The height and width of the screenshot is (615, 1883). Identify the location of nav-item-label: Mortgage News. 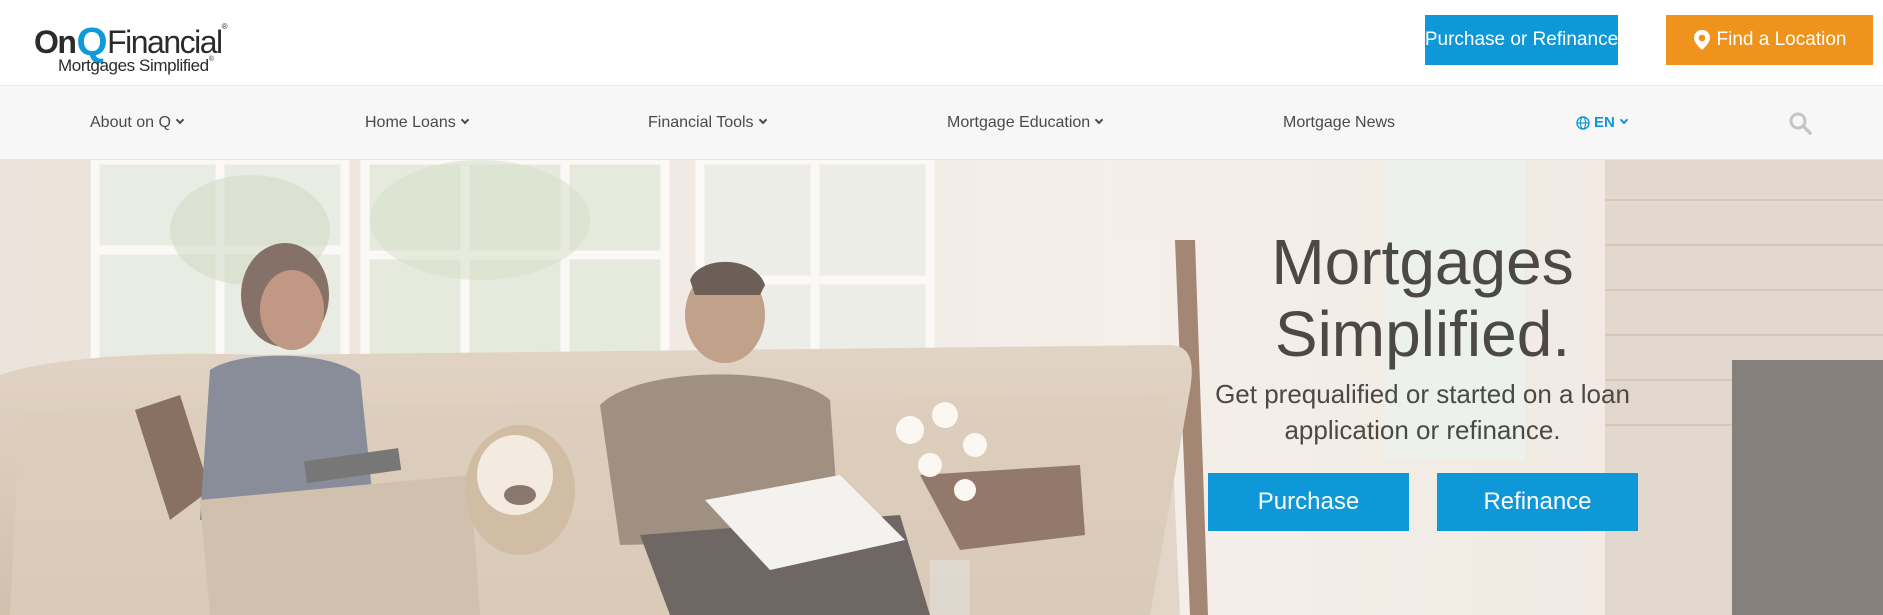
(1339, 122).